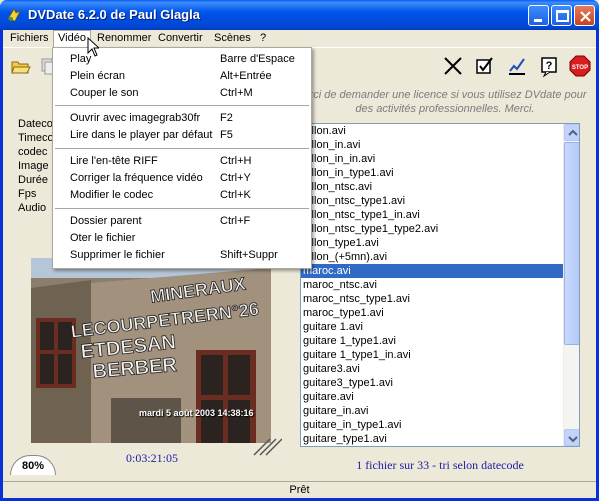 Image resolution: width=599 pixels, height=501 pixels. Describe the element at coordinates (257, 59) in the screenshot. I see `menu-item-shortcut: Barre d'Espace` at that location.